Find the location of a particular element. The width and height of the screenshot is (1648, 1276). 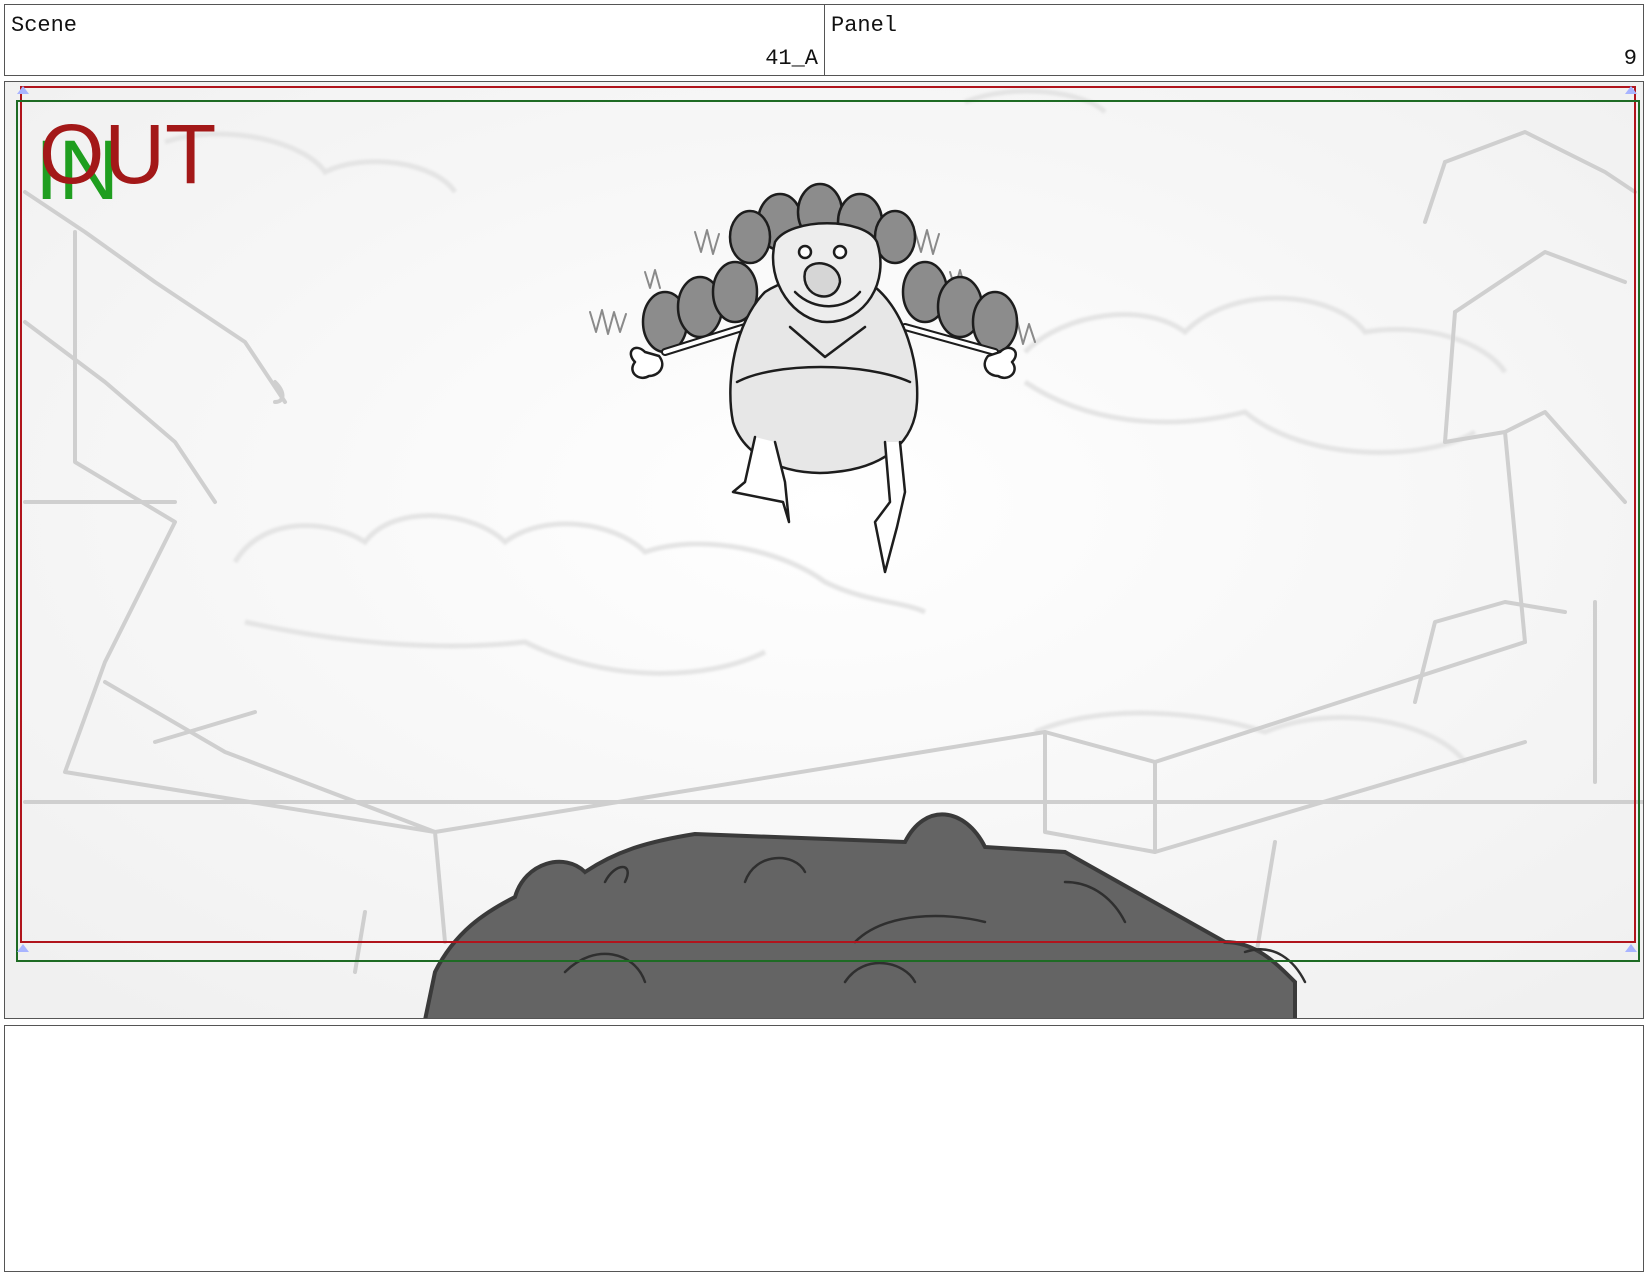

out-marker: OUT is located at coordinates (128, 154).